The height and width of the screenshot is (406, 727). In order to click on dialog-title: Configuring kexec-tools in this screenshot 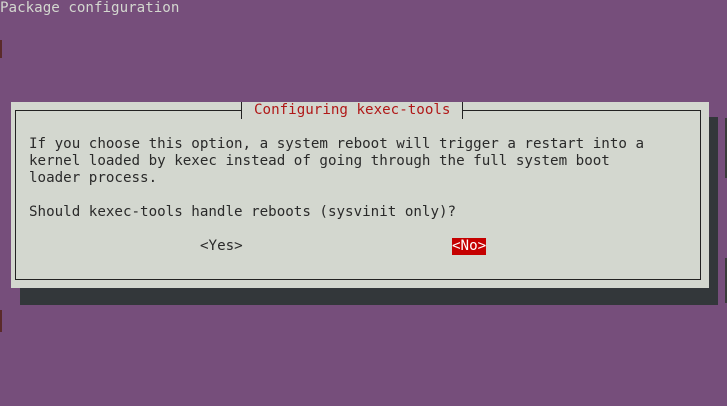, I will do `click(352, 110)`.